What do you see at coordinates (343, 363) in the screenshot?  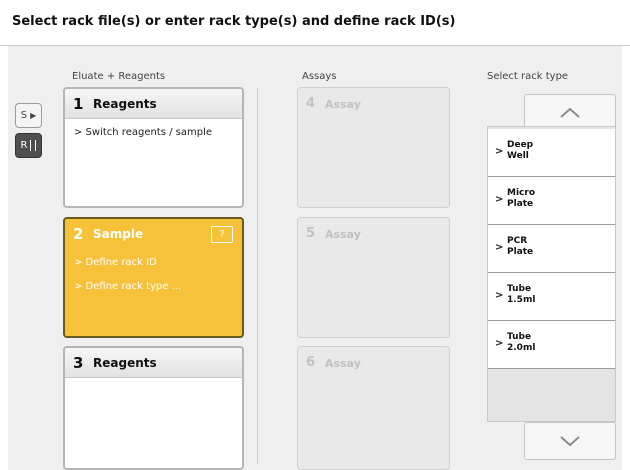 I see `assay-6-name: Assay` at bounding box center [343, 363].